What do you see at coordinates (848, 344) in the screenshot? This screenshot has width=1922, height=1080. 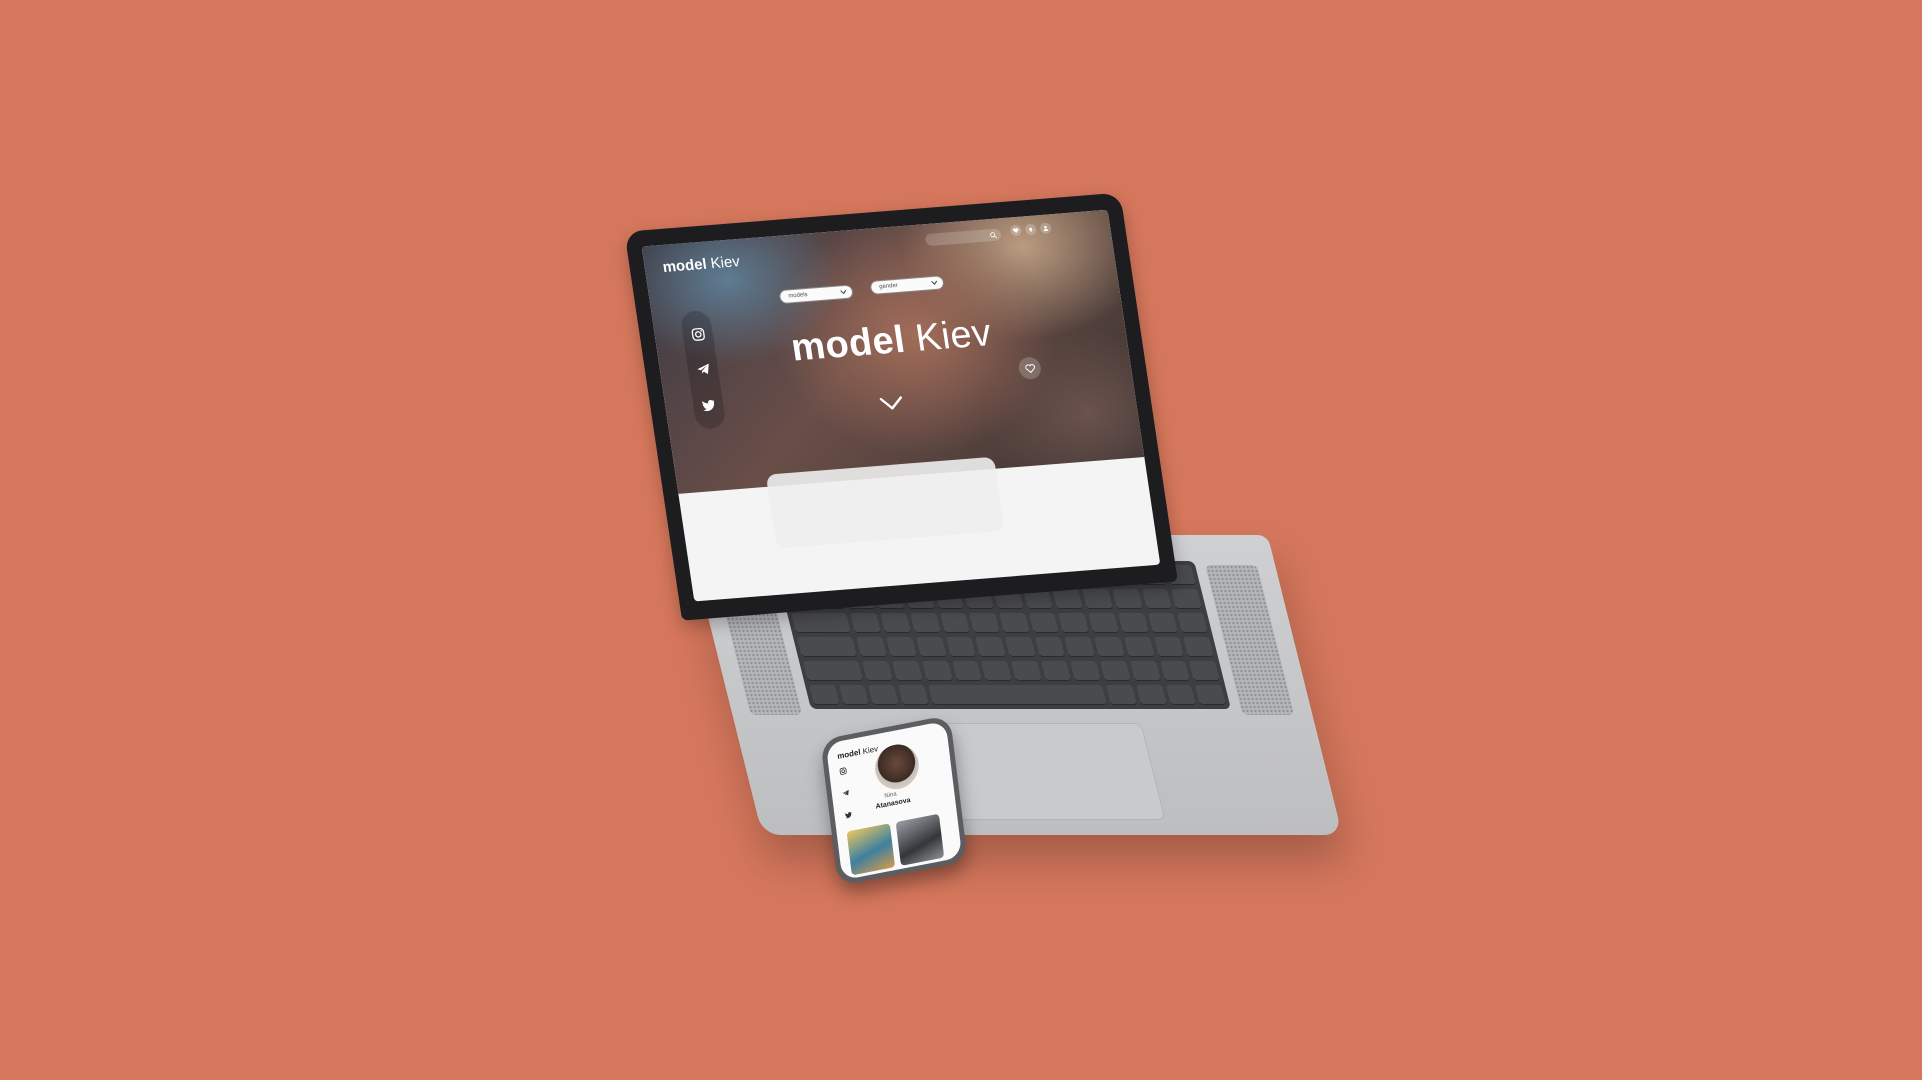 I see `hero-title-bold: model` at bounding box center [848, 344].